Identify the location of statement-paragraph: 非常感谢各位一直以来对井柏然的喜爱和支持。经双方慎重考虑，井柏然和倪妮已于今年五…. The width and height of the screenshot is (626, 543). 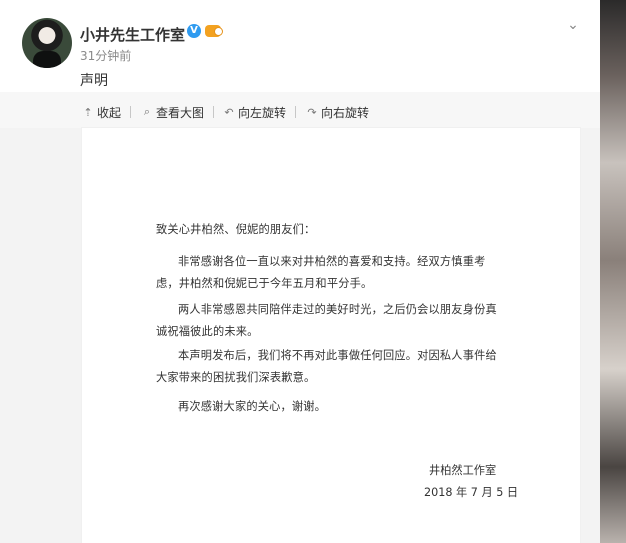
(321, 272).